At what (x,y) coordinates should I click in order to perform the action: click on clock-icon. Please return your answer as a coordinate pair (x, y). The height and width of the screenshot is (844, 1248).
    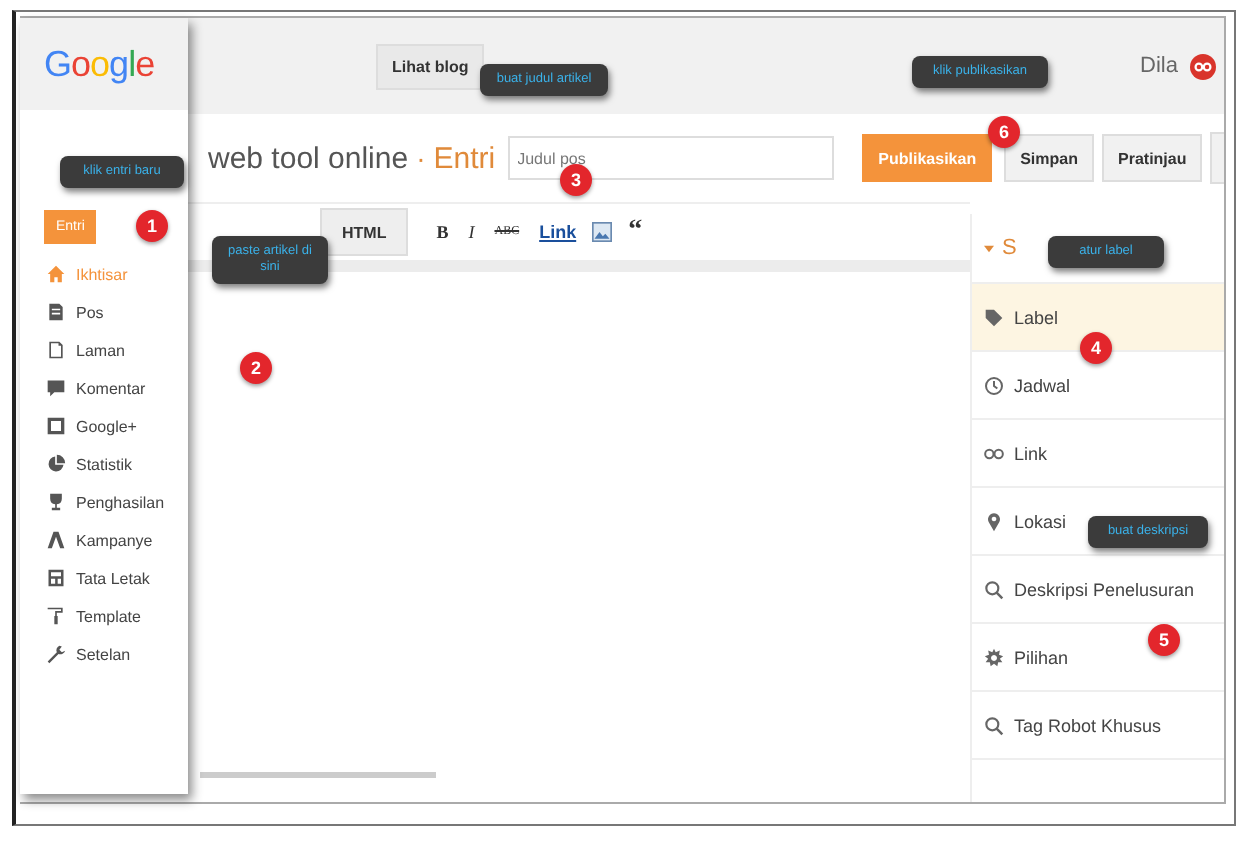
    Looking at the image, I should click on (994, 385).